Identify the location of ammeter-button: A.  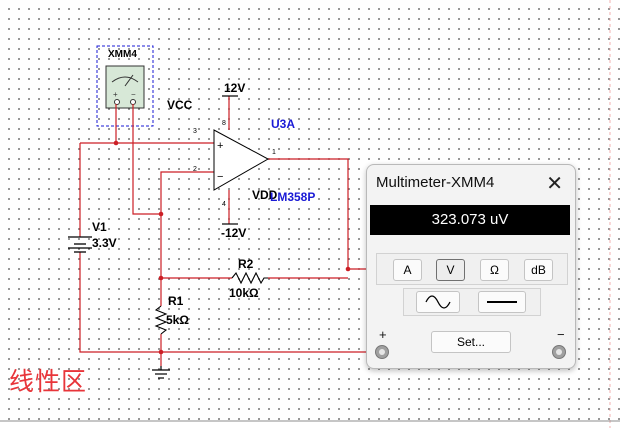
(407, 270).